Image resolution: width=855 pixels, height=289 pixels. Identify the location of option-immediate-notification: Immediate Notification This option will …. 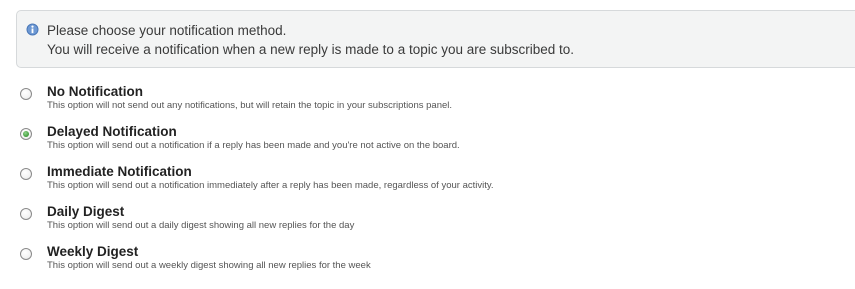
(435, 184).